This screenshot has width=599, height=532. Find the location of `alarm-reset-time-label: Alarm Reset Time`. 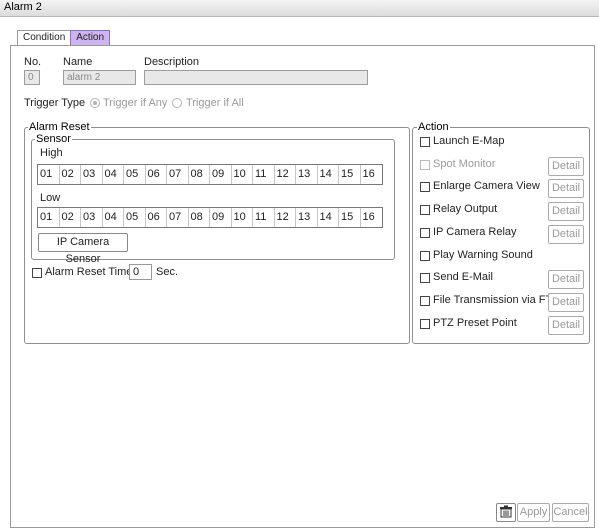

alarm-reset-time-label: Alarm Reset Time is located at coordinates (89, 272).